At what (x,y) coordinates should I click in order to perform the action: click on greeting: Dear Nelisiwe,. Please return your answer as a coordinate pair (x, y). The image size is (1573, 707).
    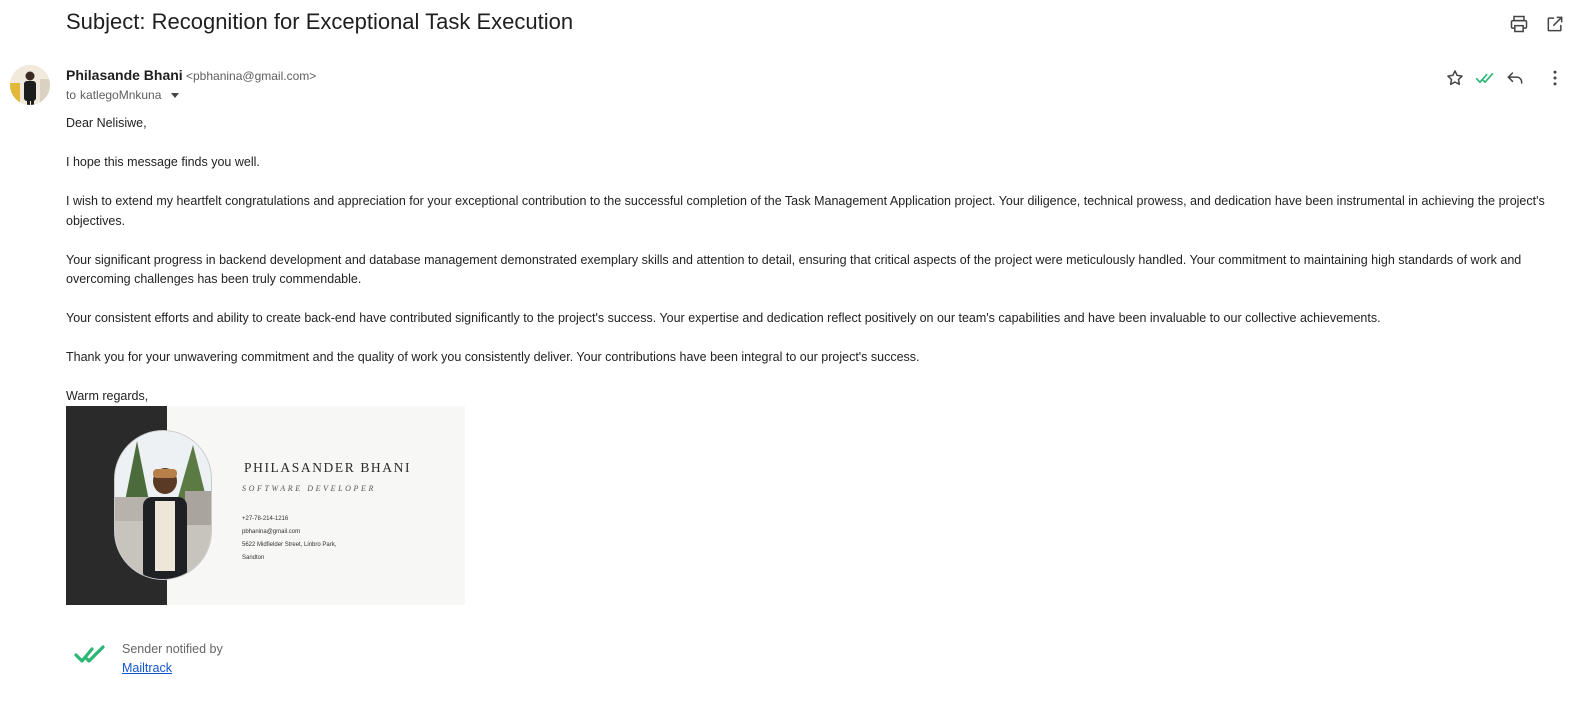
    Looking at the image, I should click on (106, 123).